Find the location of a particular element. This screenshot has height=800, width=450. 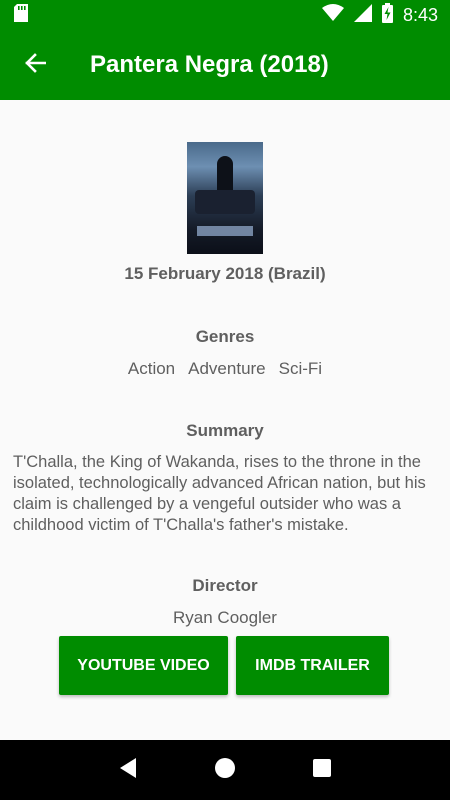

youtube-video-button: YOUTUBE VIDEO is located at coordinates (143, 665).